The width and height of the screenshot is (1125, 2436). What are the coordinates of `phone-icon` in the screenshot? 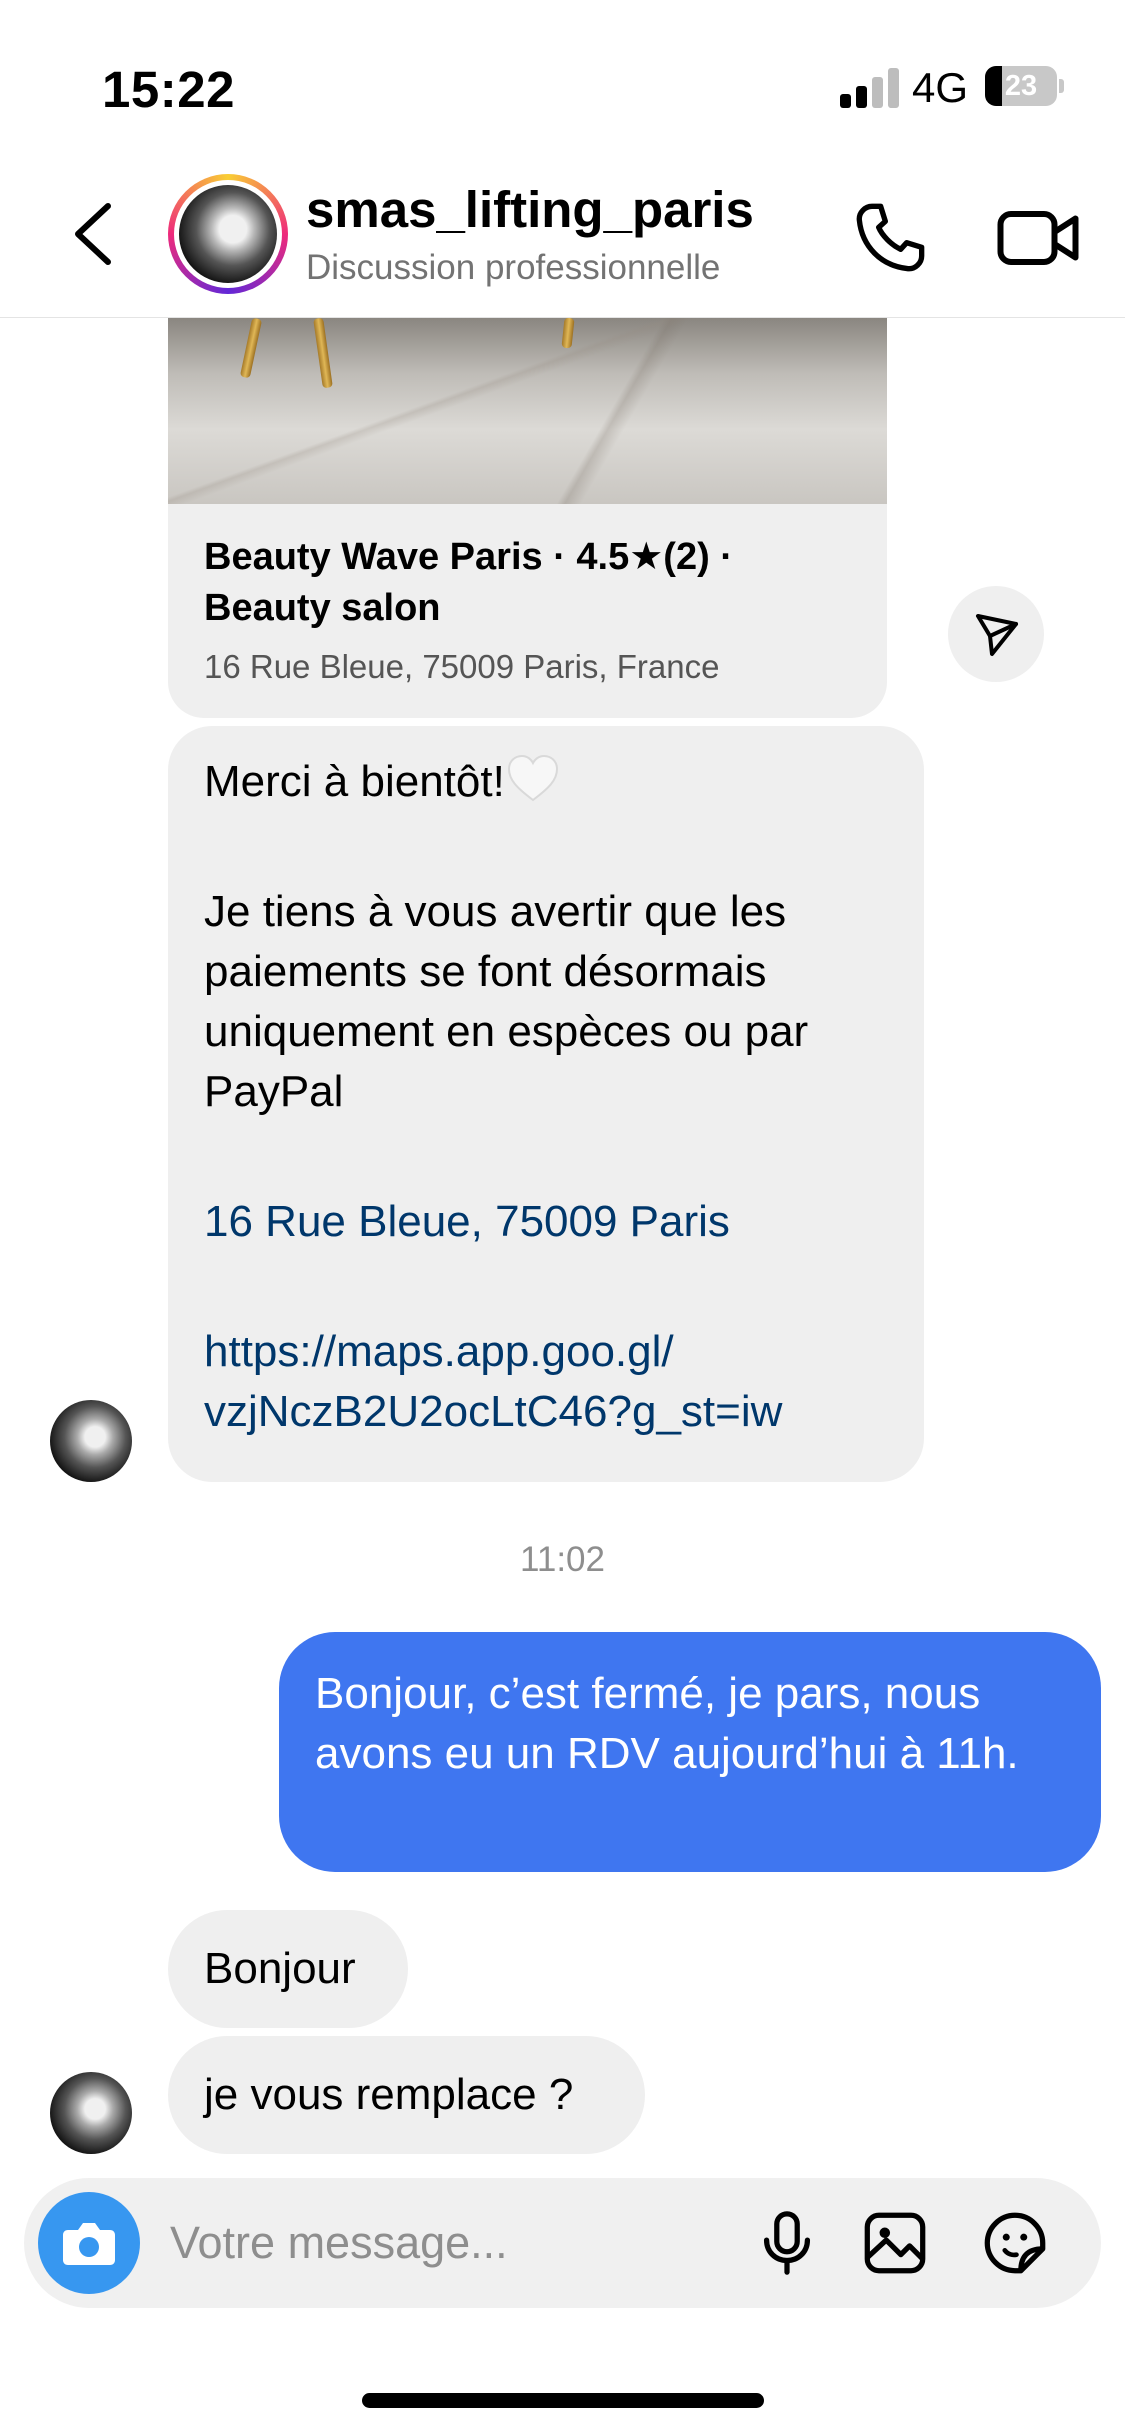 It's located at (890, 237).